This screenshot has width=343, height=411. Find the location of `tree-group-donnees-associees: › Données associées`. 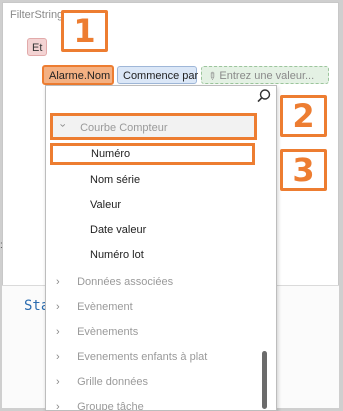

tree-group-donnees-associees: › Données associées is located at coordinates (151, 282).